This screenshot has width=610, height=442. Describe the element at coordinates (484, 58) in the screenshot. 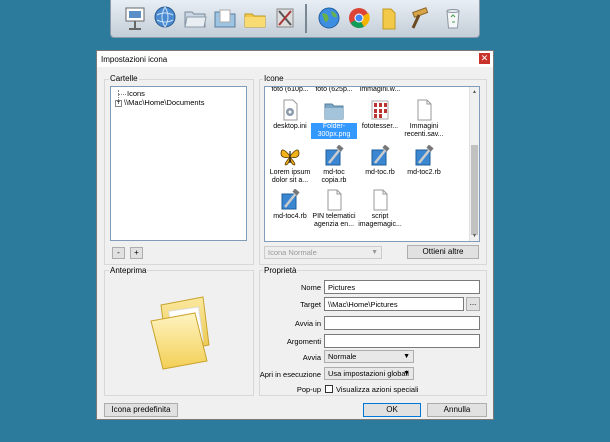

I see `close-button: ✕` at that location.